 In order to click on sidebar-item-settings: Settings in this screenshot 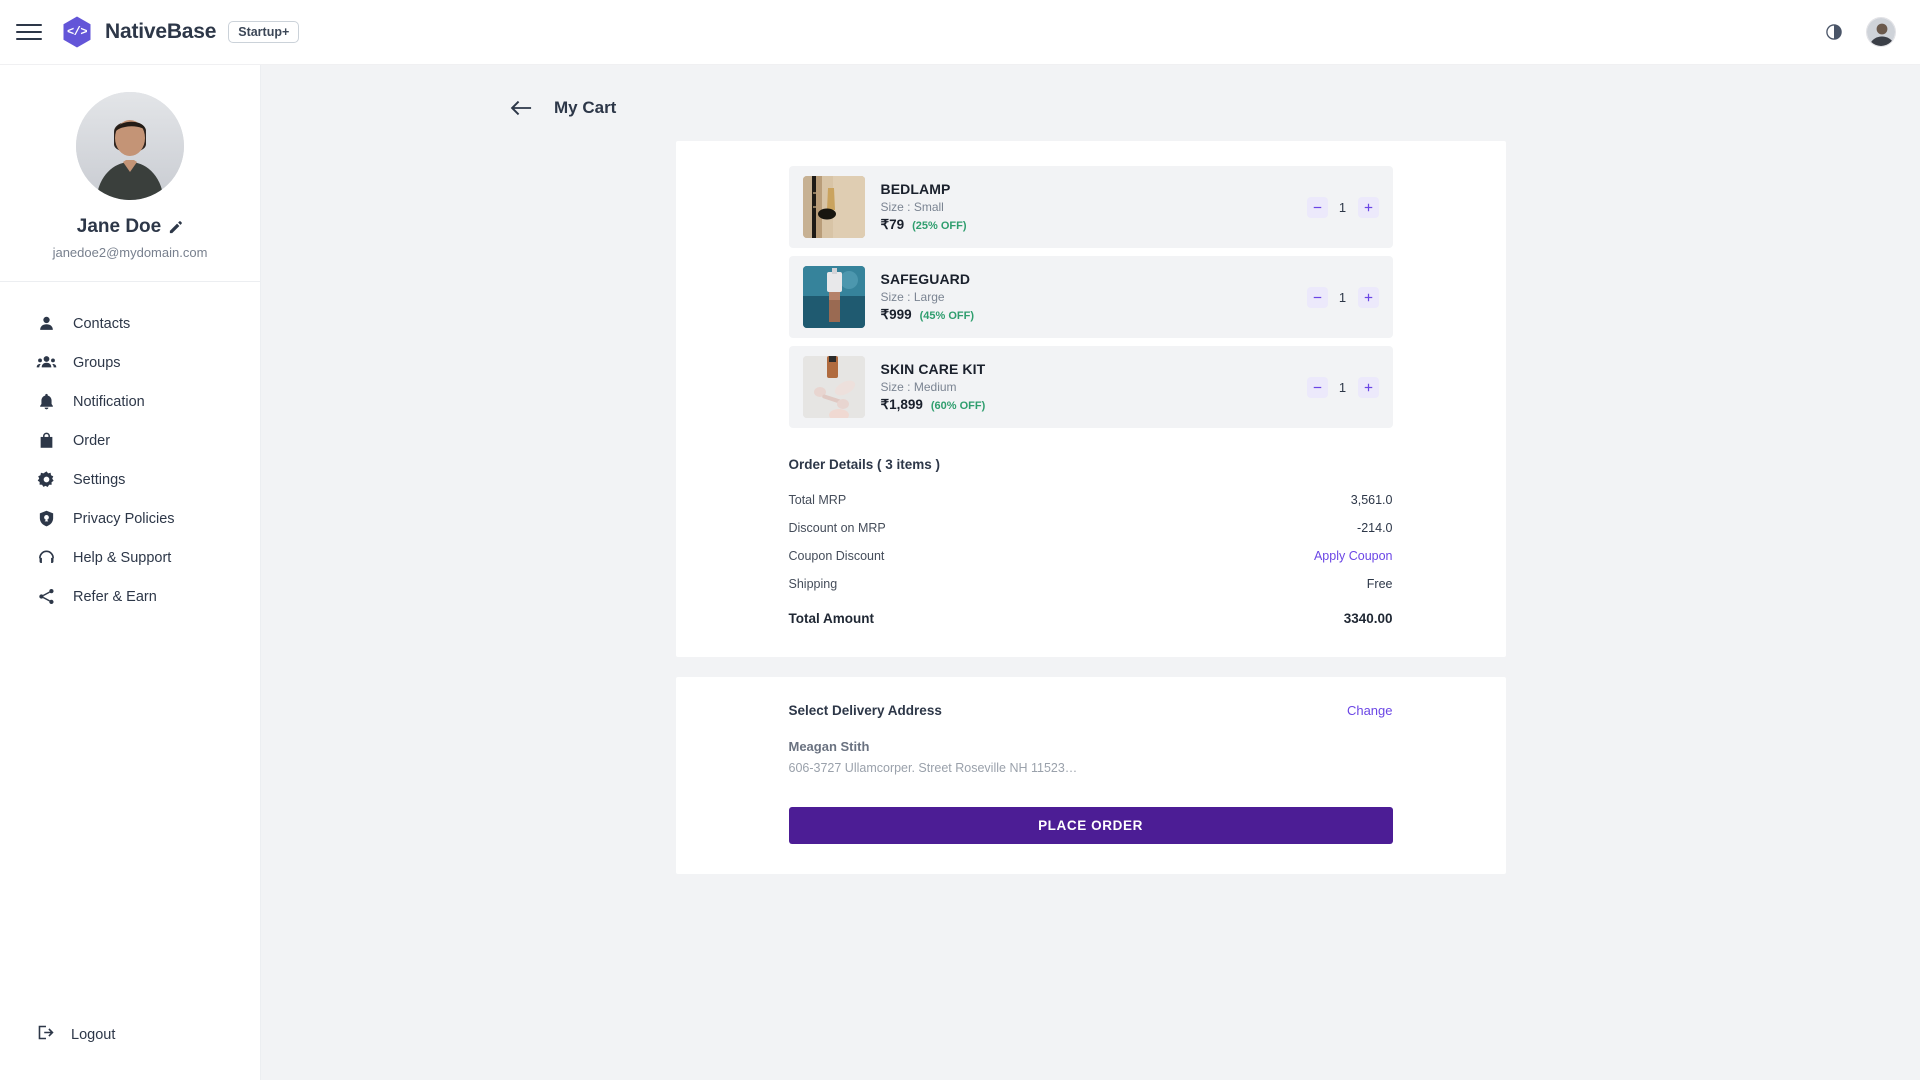, I will do `click(148, 479)`.